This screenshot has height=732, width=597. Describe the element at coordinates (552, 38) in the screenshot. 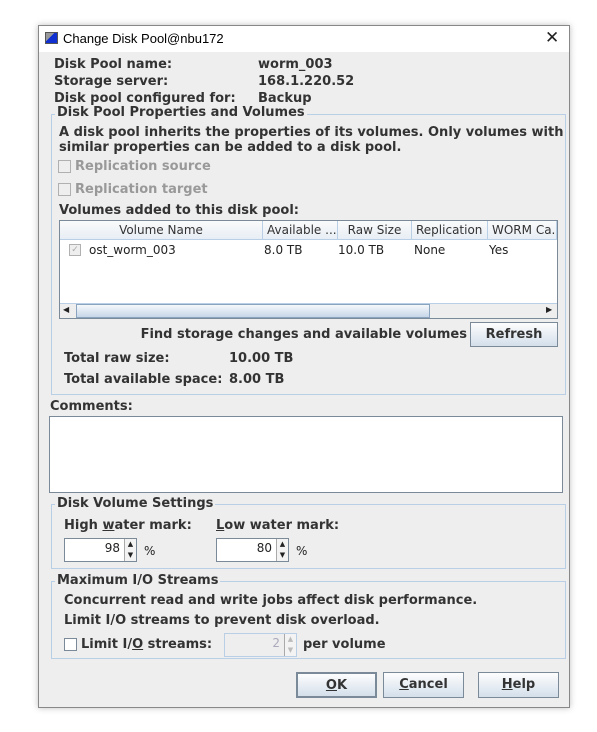

I see `close-icon: ✕` at that location.